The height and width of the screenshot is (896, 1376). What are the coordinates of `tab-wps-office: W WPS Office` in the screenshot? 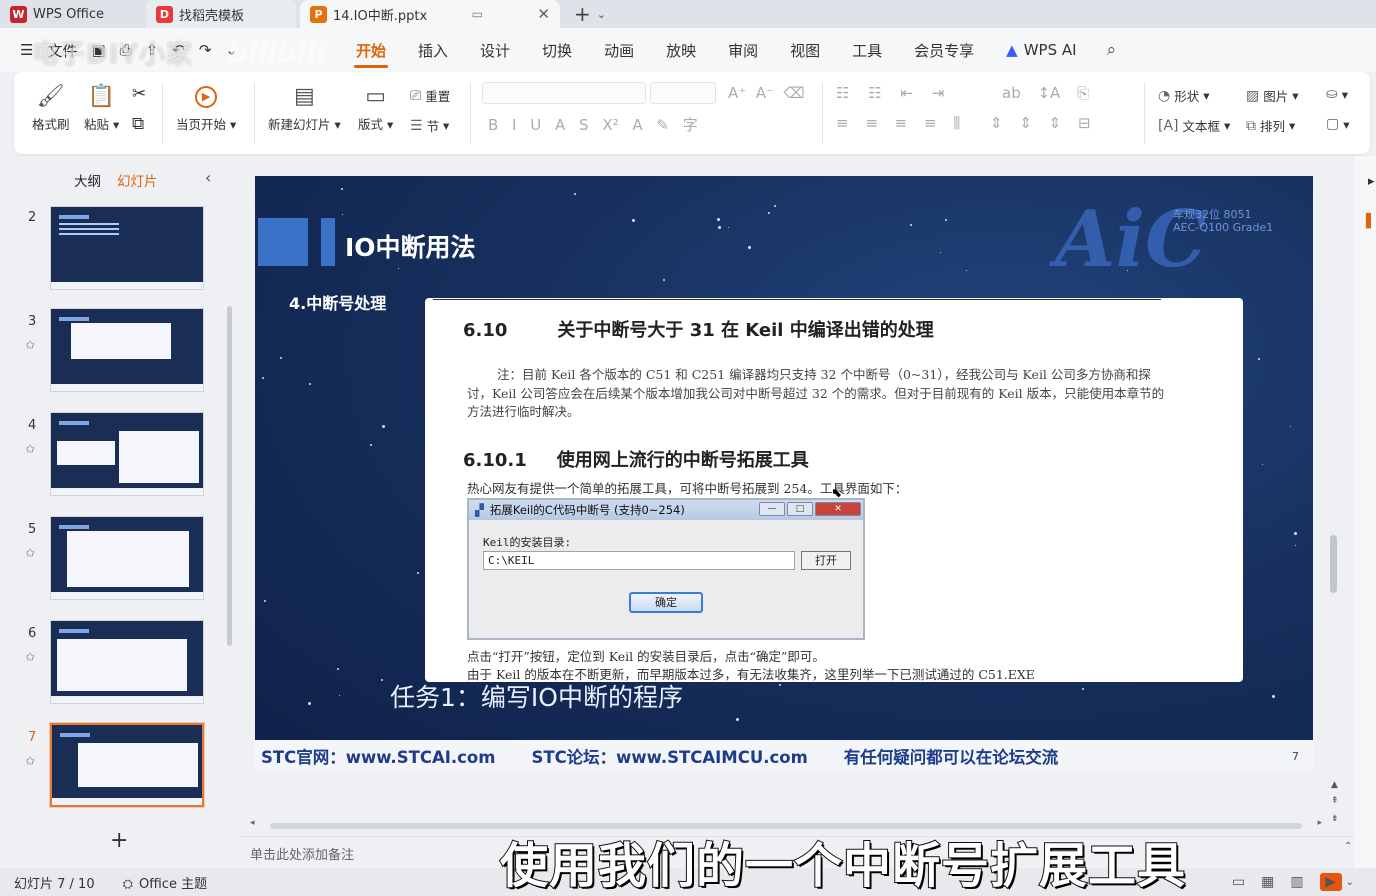 It's located at (70, 14).